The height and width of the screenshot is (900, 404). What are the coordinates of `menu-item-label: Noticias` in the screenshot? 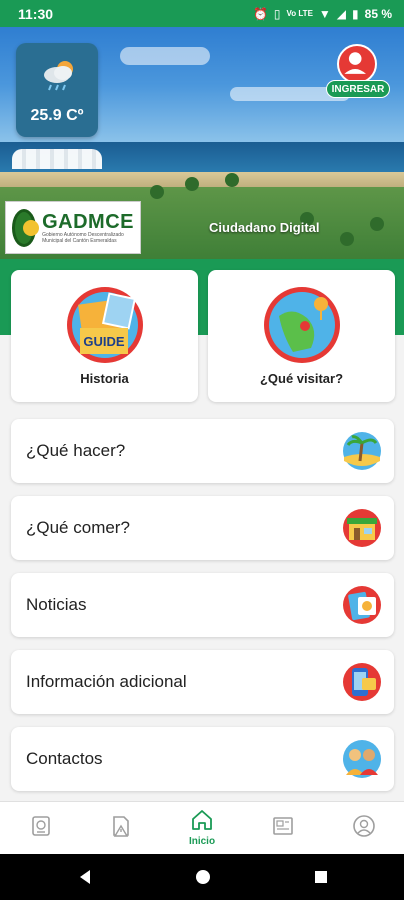 It's located at (56, 604).